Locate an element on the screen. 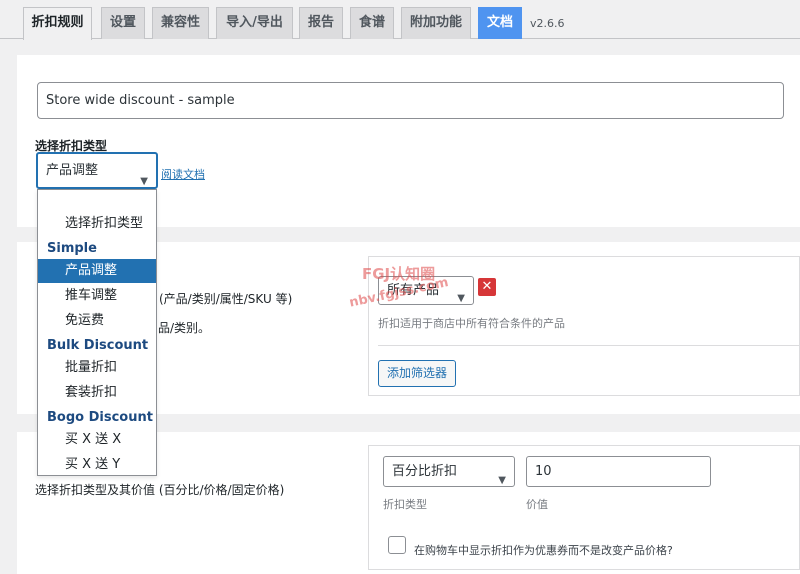 The image size is (800, 574). tab-bar: 折扣规则 设置 兼容性 导入/导出 报告 食谱 附加功能 文档 v2.6.6 is located at coordinates (400, 20).